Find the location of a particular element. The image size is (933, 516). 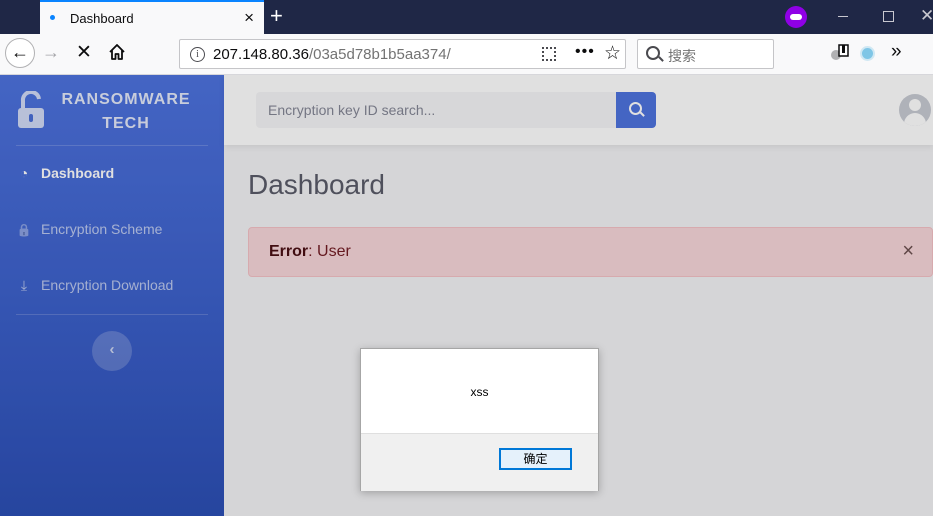

window-maximize-button is located at coordinates (888, 16).